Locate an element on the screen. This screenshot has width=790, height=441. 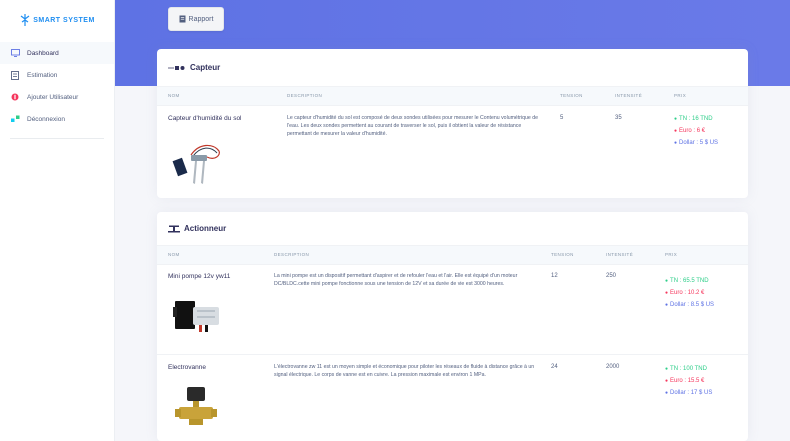
price-dollar: ● Dollar : 8.5 $ US is located at coordinates (690, 305).